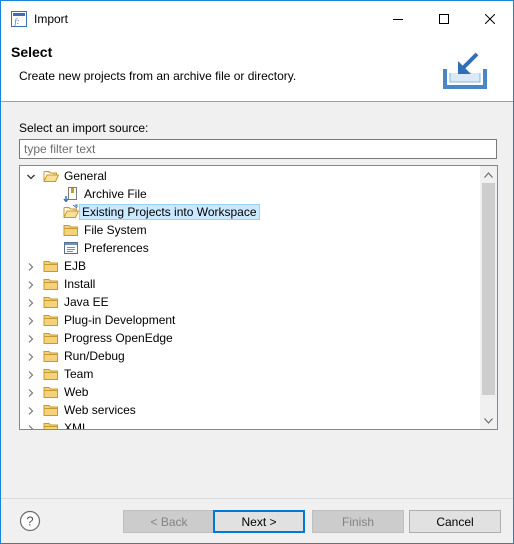 The height and width of the screenshot is (544, 514). Describe the element at coordinates (80, 284) in the screenshot. I see `tree-item-label: Install` at that location.